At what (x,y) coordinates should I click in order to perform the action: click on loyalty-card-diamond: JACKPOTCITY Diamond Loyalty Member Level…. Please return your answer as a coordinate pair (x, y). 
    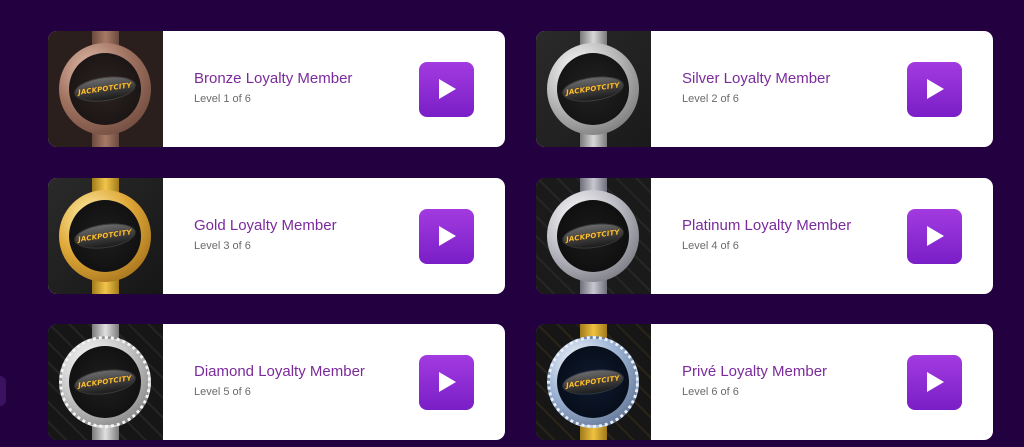
    Looking at the image, I should click on (276, 382).